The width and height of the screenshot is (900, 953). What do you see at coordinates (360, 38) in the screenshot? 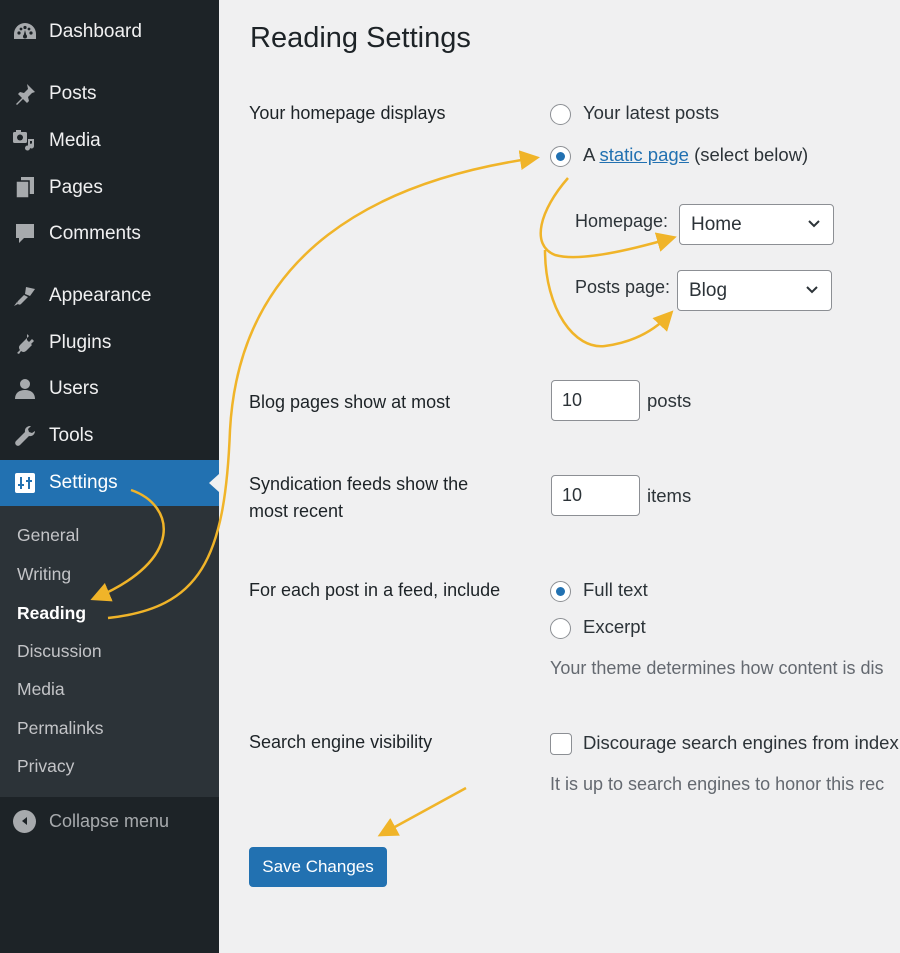
I see `page-title: Reading Settings` at bounding box center [360, 38].